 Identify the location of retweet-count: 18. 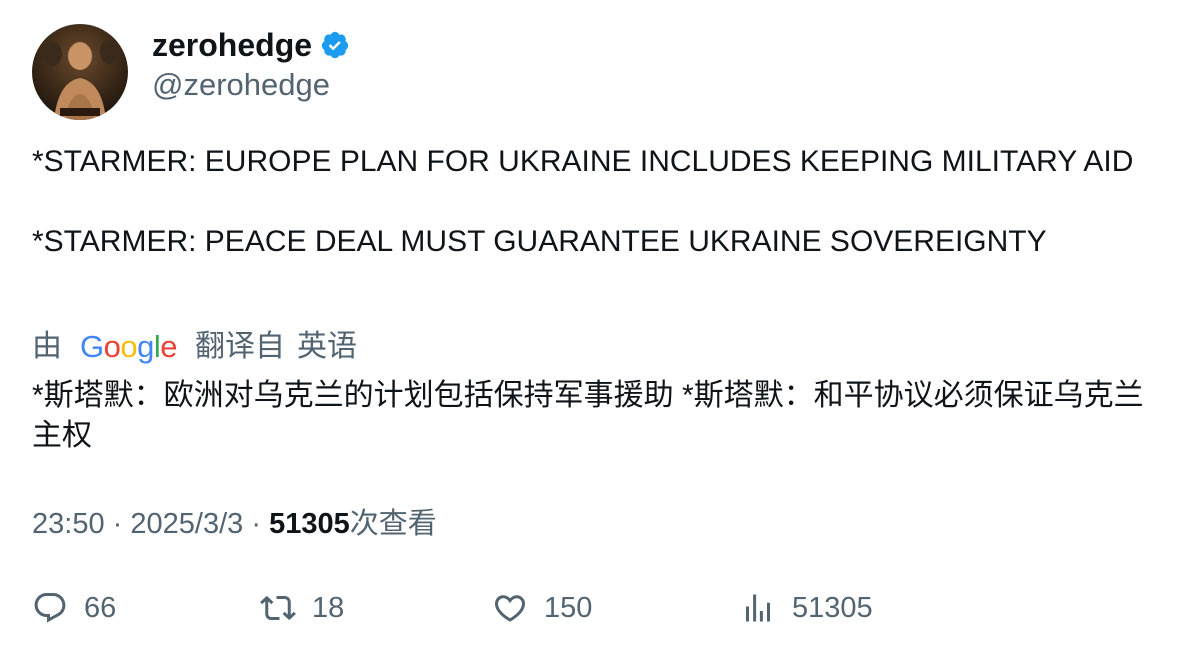
(328, 607).